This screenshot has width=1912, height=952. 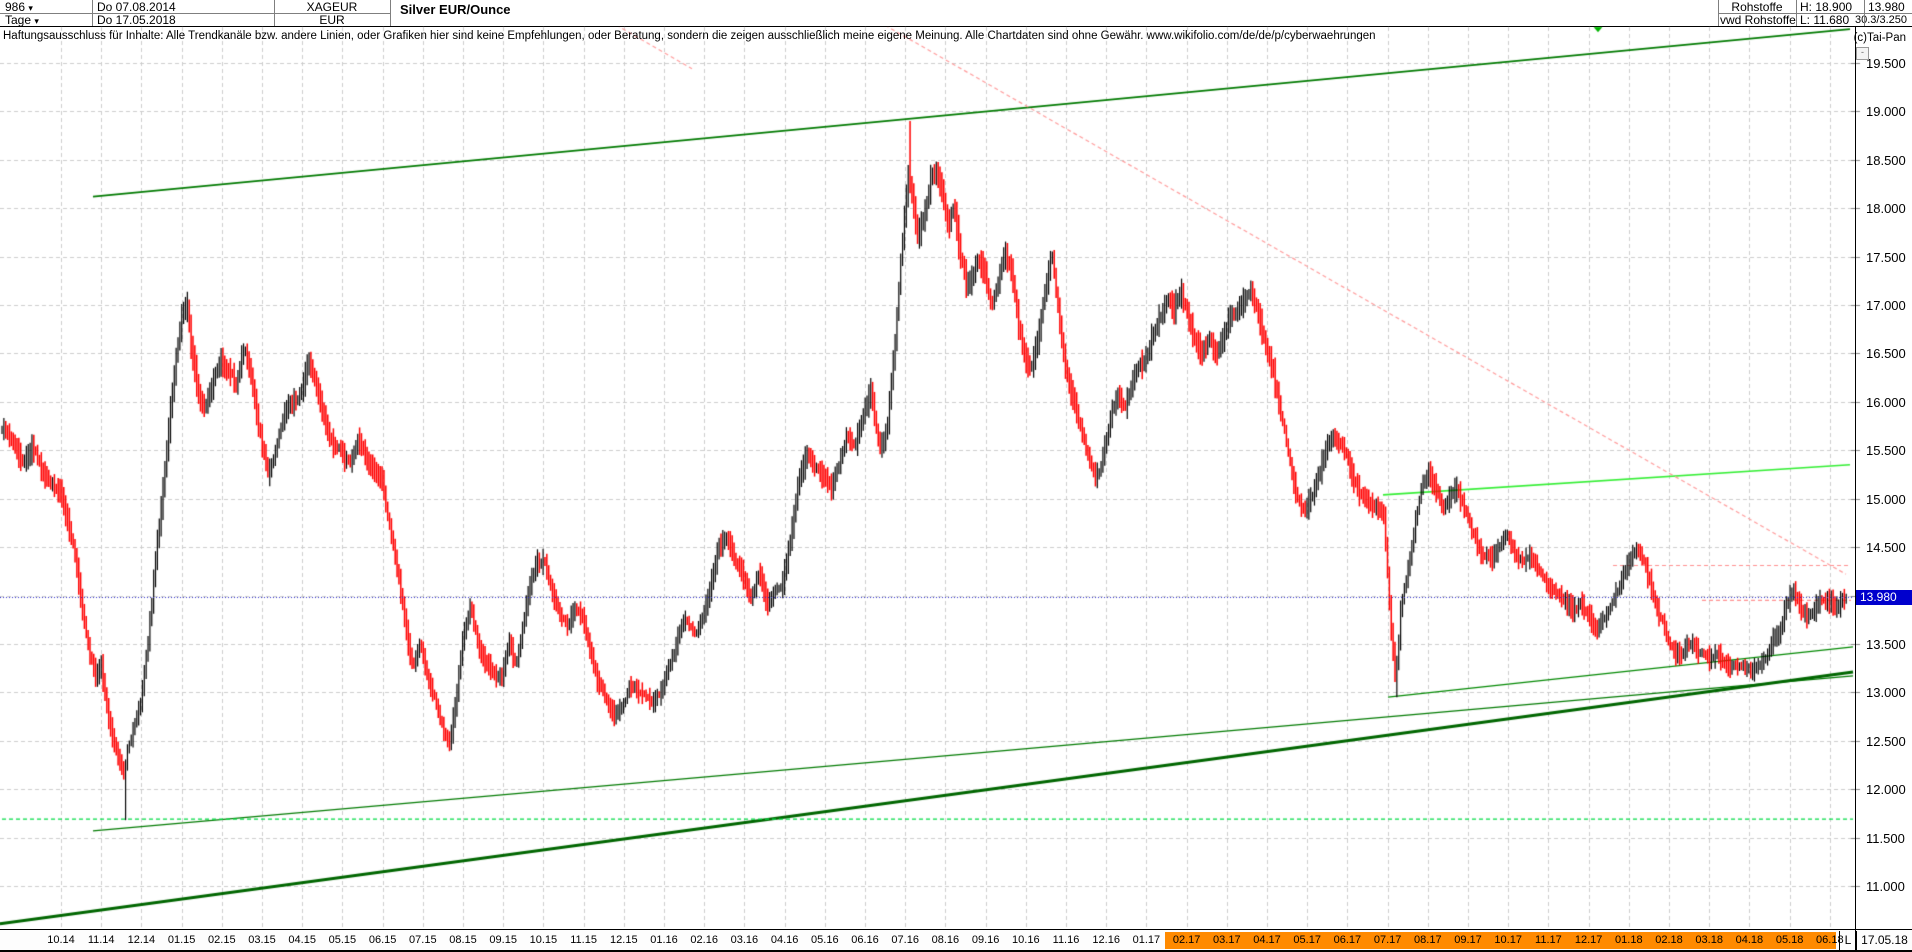 What do you see at coordinates (1709, 940) in the screenshot?
I see `x-axis-label: 03.18` at bounding box center [1709, 940].